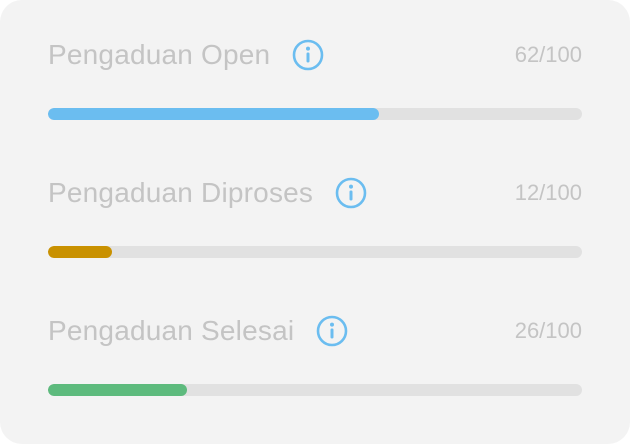 Image resolution: width=630 pixels, height=444 pixels. I want to click on progress-track-diproses, so click(315, 252).